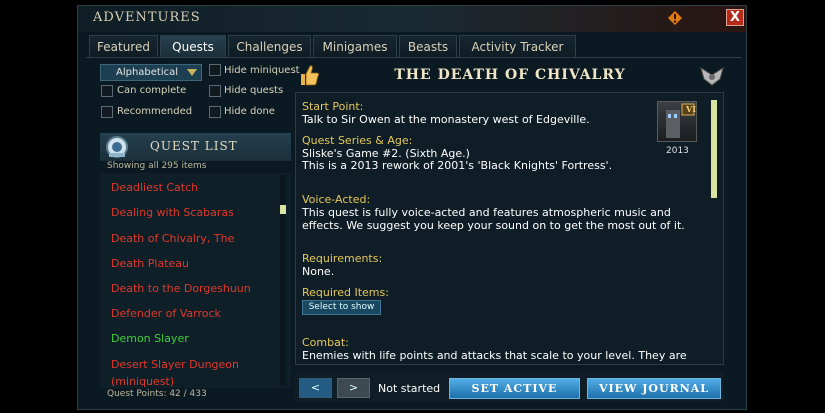  Describe the element at coordinates (353, 388) in the screenshot. I see `next-quest-button: >` at that location.